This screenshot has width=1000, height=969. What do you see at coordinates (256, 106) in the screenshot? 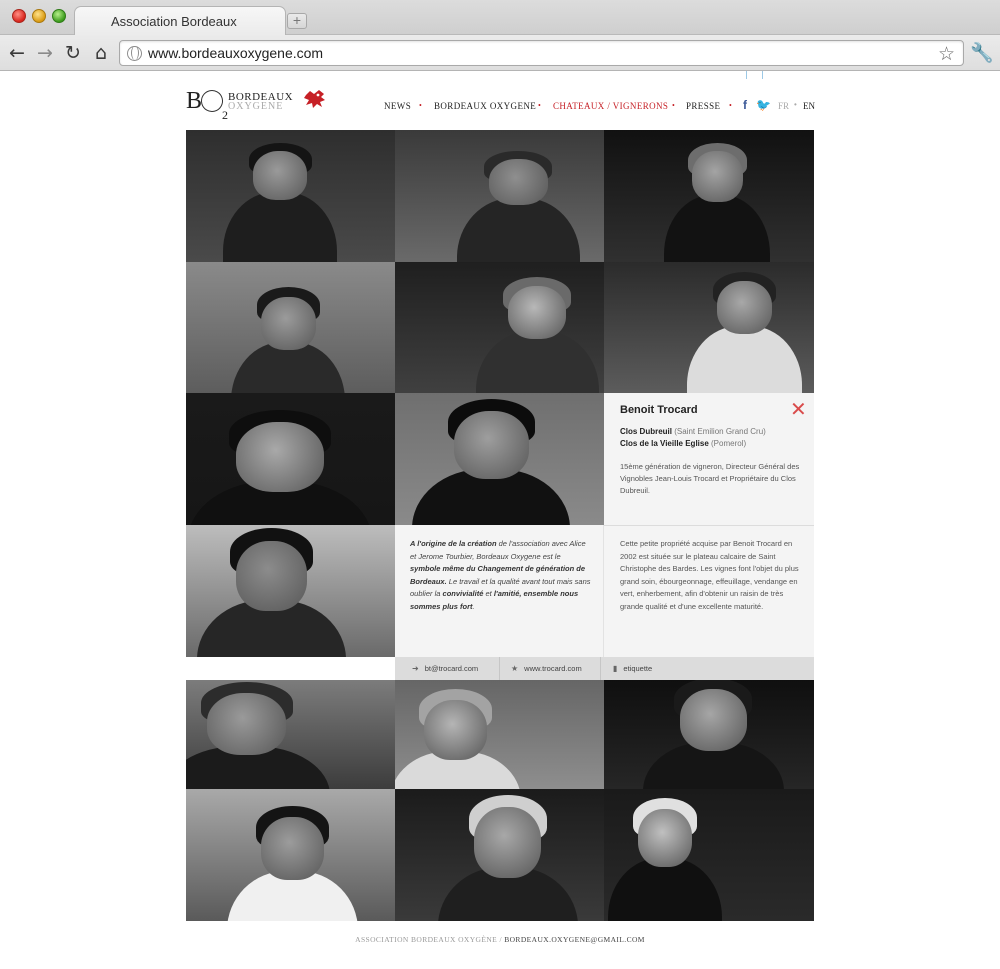
I see `logo-line2: OXYGENE` at bounding box center [256, 106].